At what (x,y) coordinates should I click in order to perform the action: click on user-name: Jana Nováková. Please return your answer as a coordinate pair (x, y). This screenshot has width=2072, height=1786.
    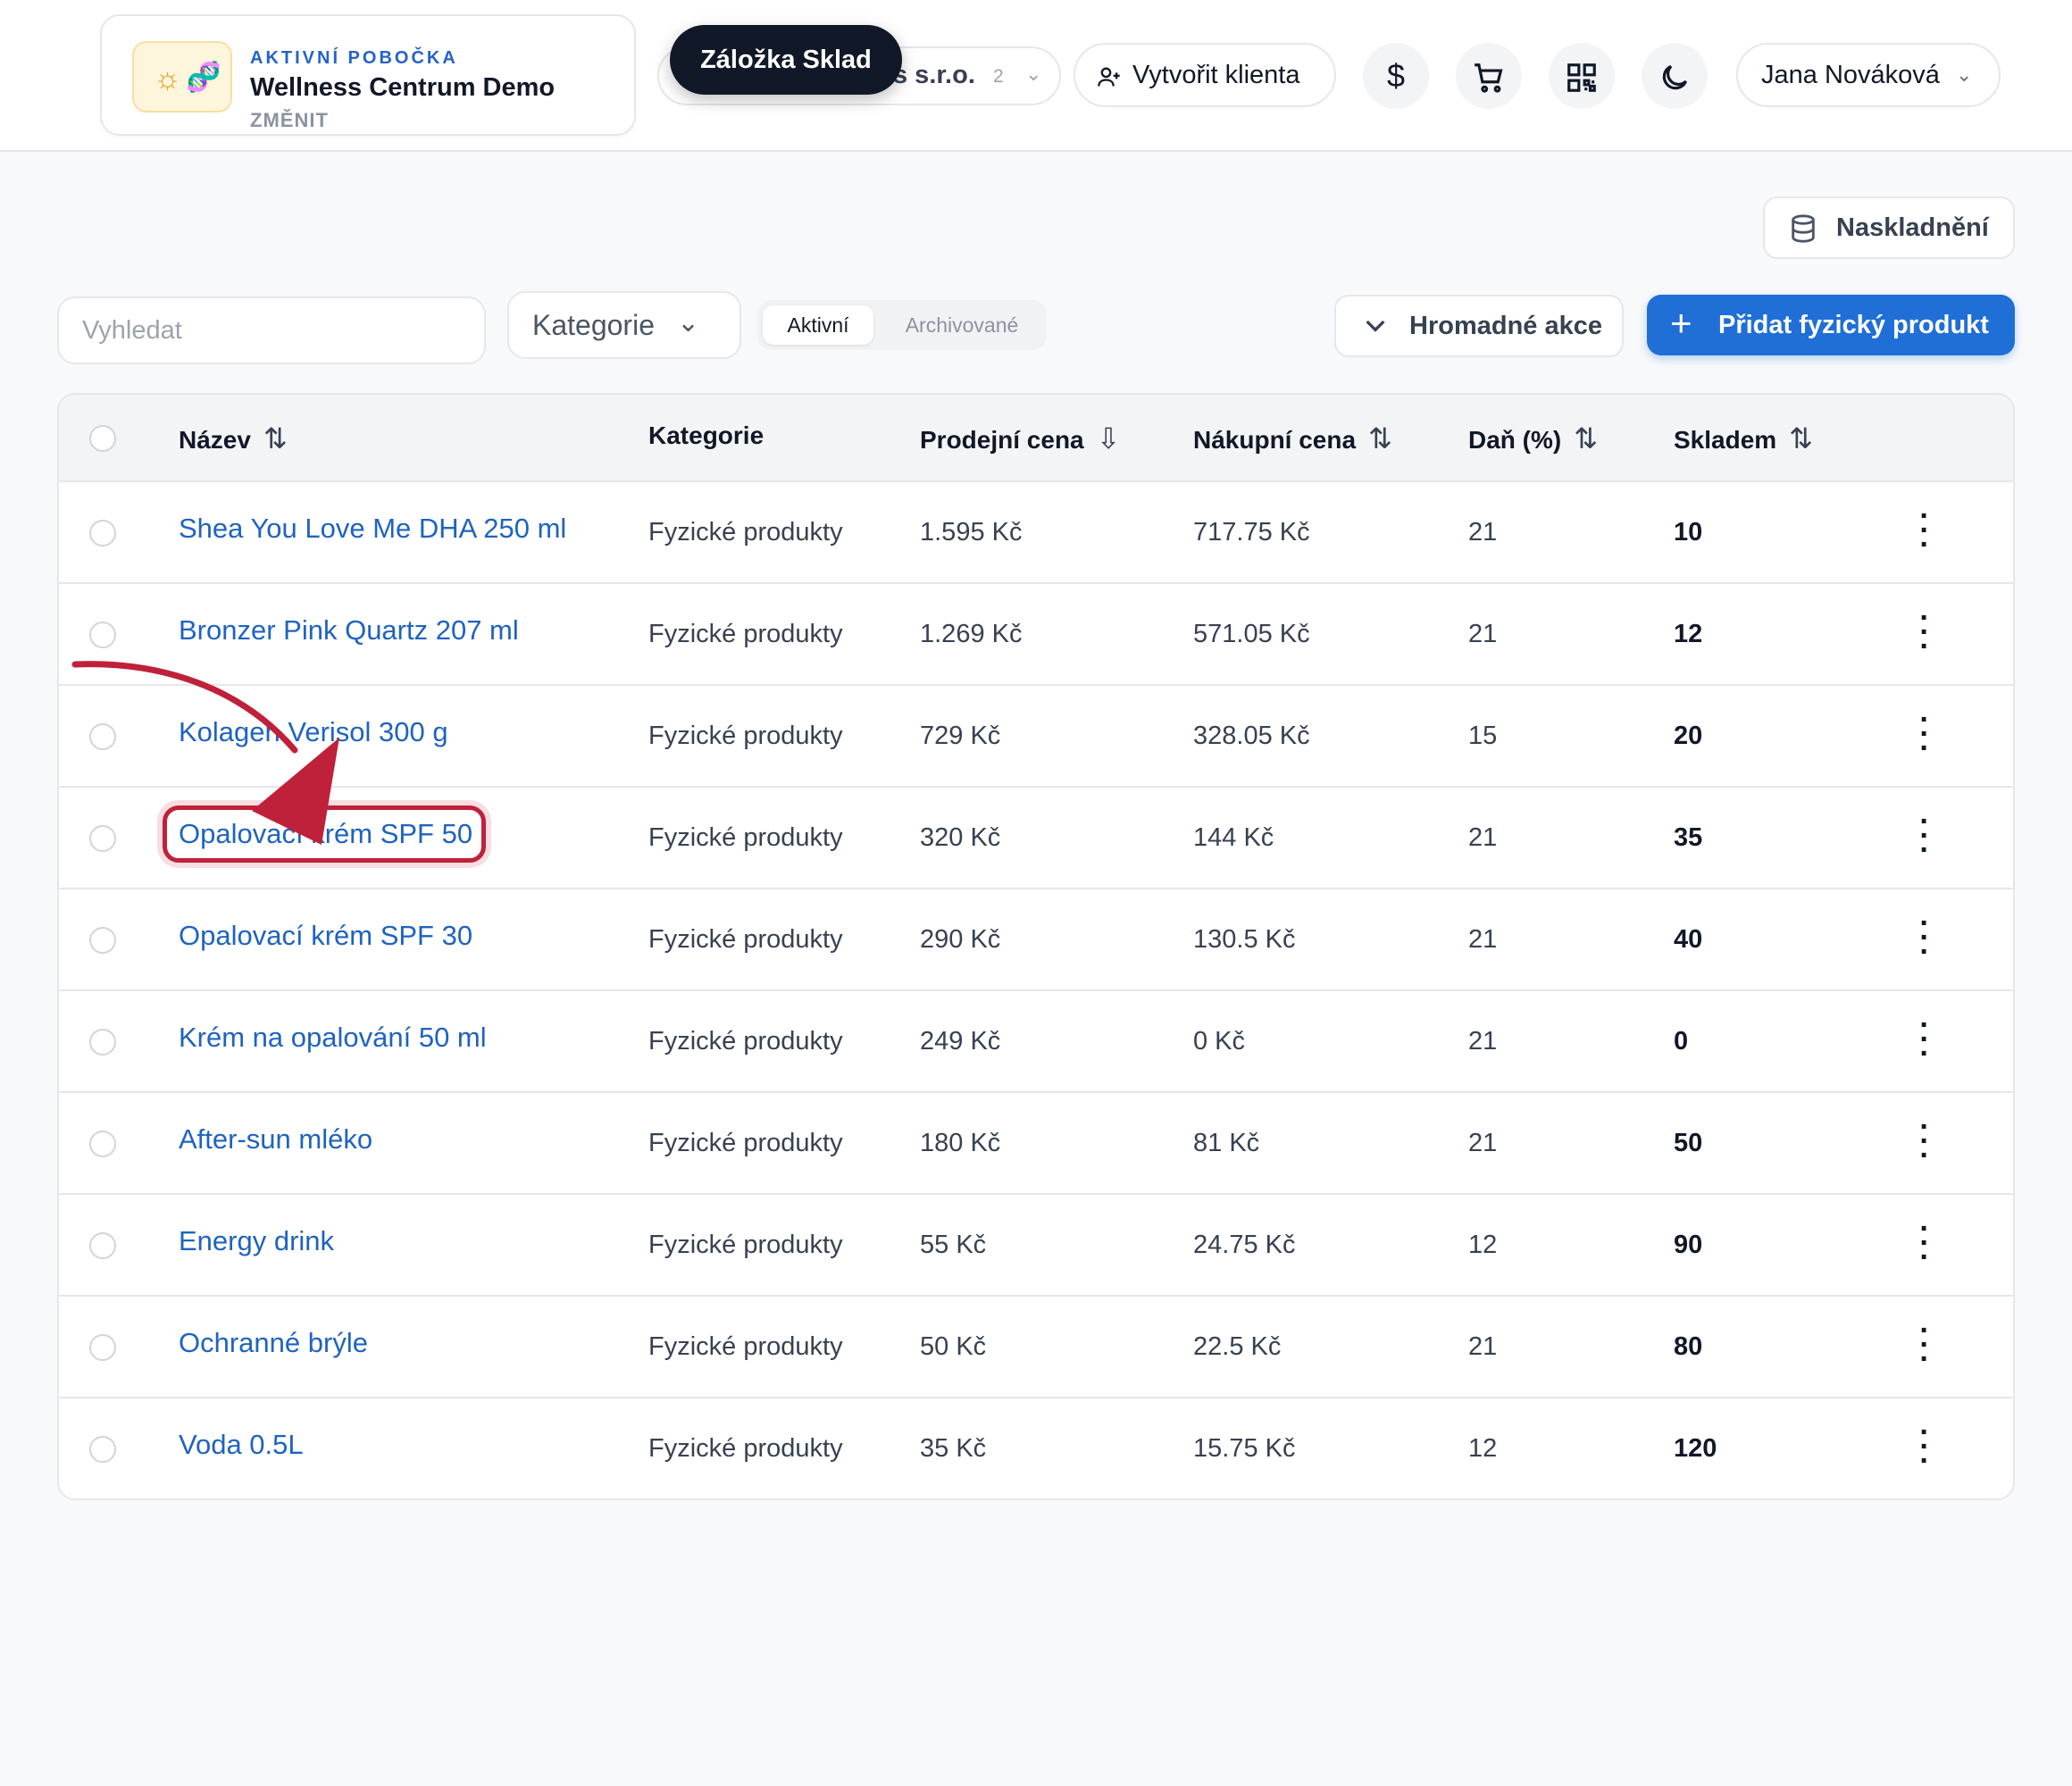
    Looking at the image, I should click on (1851, 75).